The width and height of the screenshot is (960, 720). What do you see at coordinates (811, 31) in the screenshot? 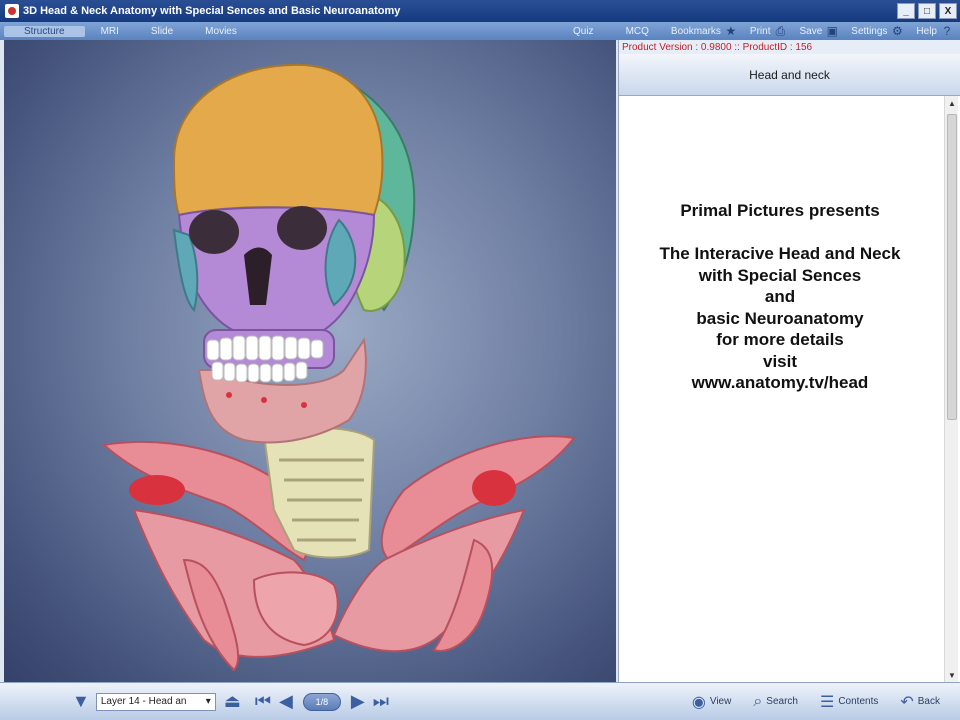
I see `save-label: Save` at bounding box center [811, 31].